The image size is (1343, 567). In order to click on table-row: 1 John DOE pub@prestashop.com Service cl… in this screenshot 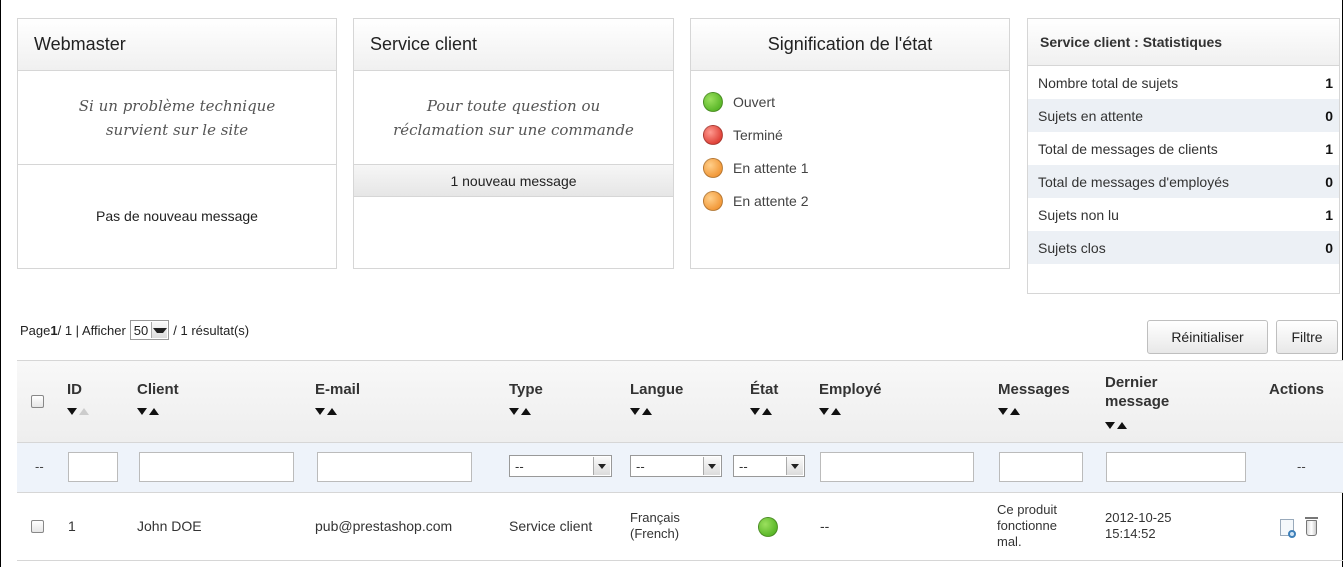, I will do `click(680, 527)`.